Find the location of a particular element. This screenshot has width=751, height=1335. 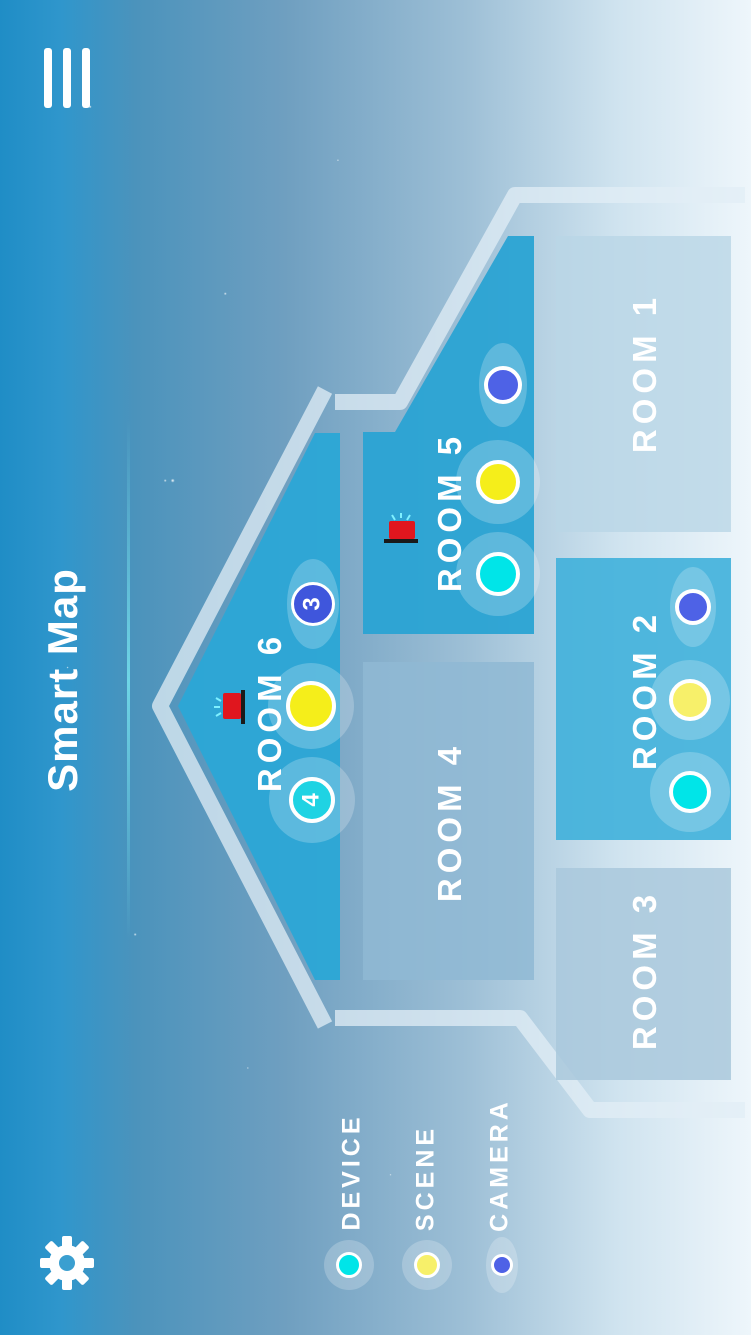

legend-scene-label: SCENE is located at coordinates (425, 1178).